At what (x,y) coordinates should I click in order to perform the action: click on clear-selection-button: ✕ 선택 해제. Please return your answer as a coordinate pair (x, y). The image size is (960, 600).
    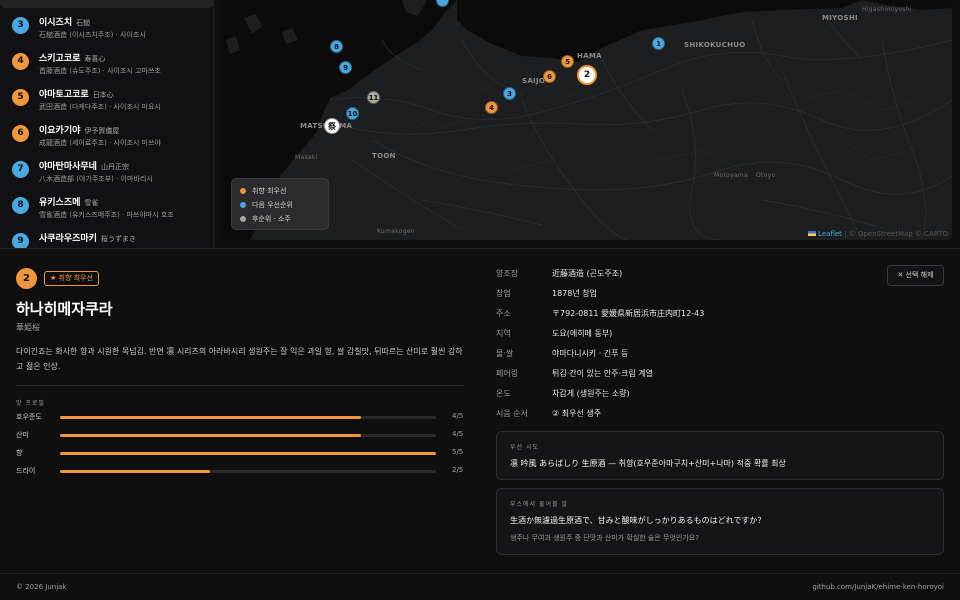
    Looking at the image, I should click on (915, 275).